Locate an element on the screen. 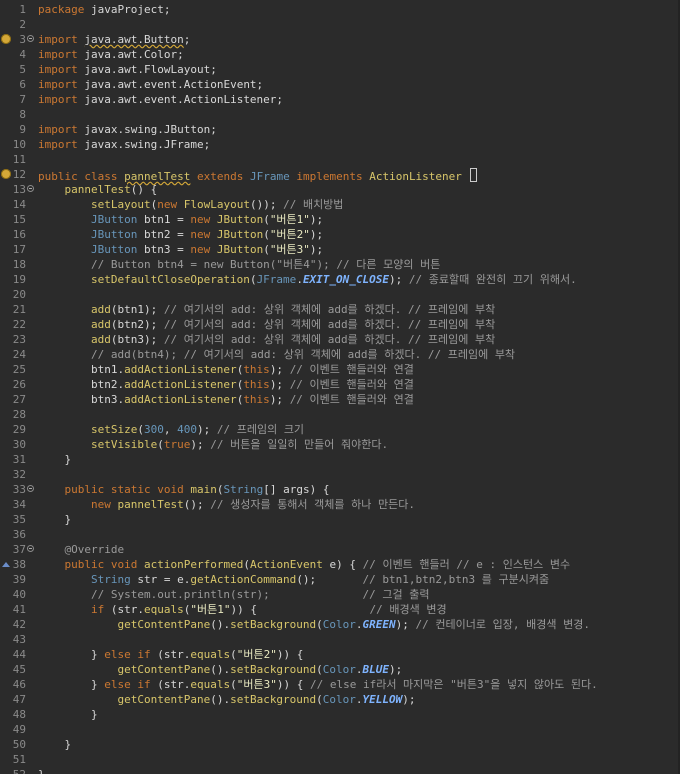 Image resolution: width=680 pixels, height=774 pixels. code-token: setLayout is located at coordinates (120, 204).